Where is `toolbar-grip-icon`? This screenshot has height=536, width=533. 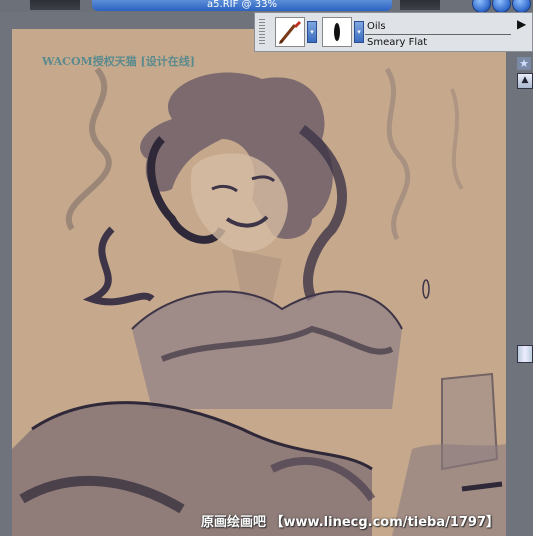
toolbar-grip-icon is located at coordinates (262, 32).